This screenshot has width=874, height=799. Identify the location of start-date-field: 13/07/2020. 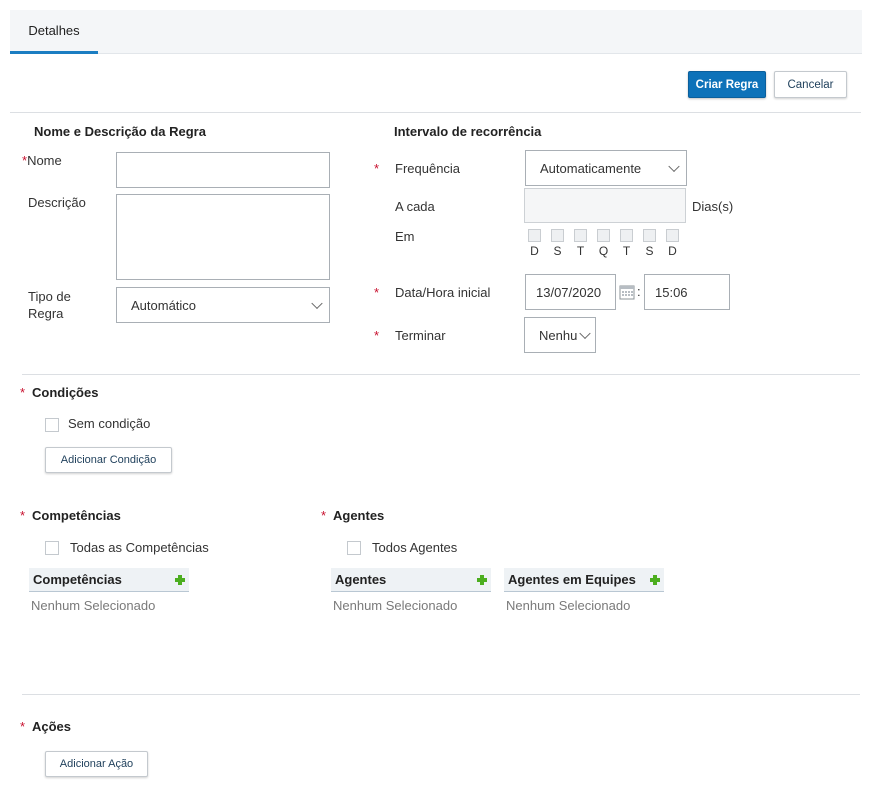
(570, 292).